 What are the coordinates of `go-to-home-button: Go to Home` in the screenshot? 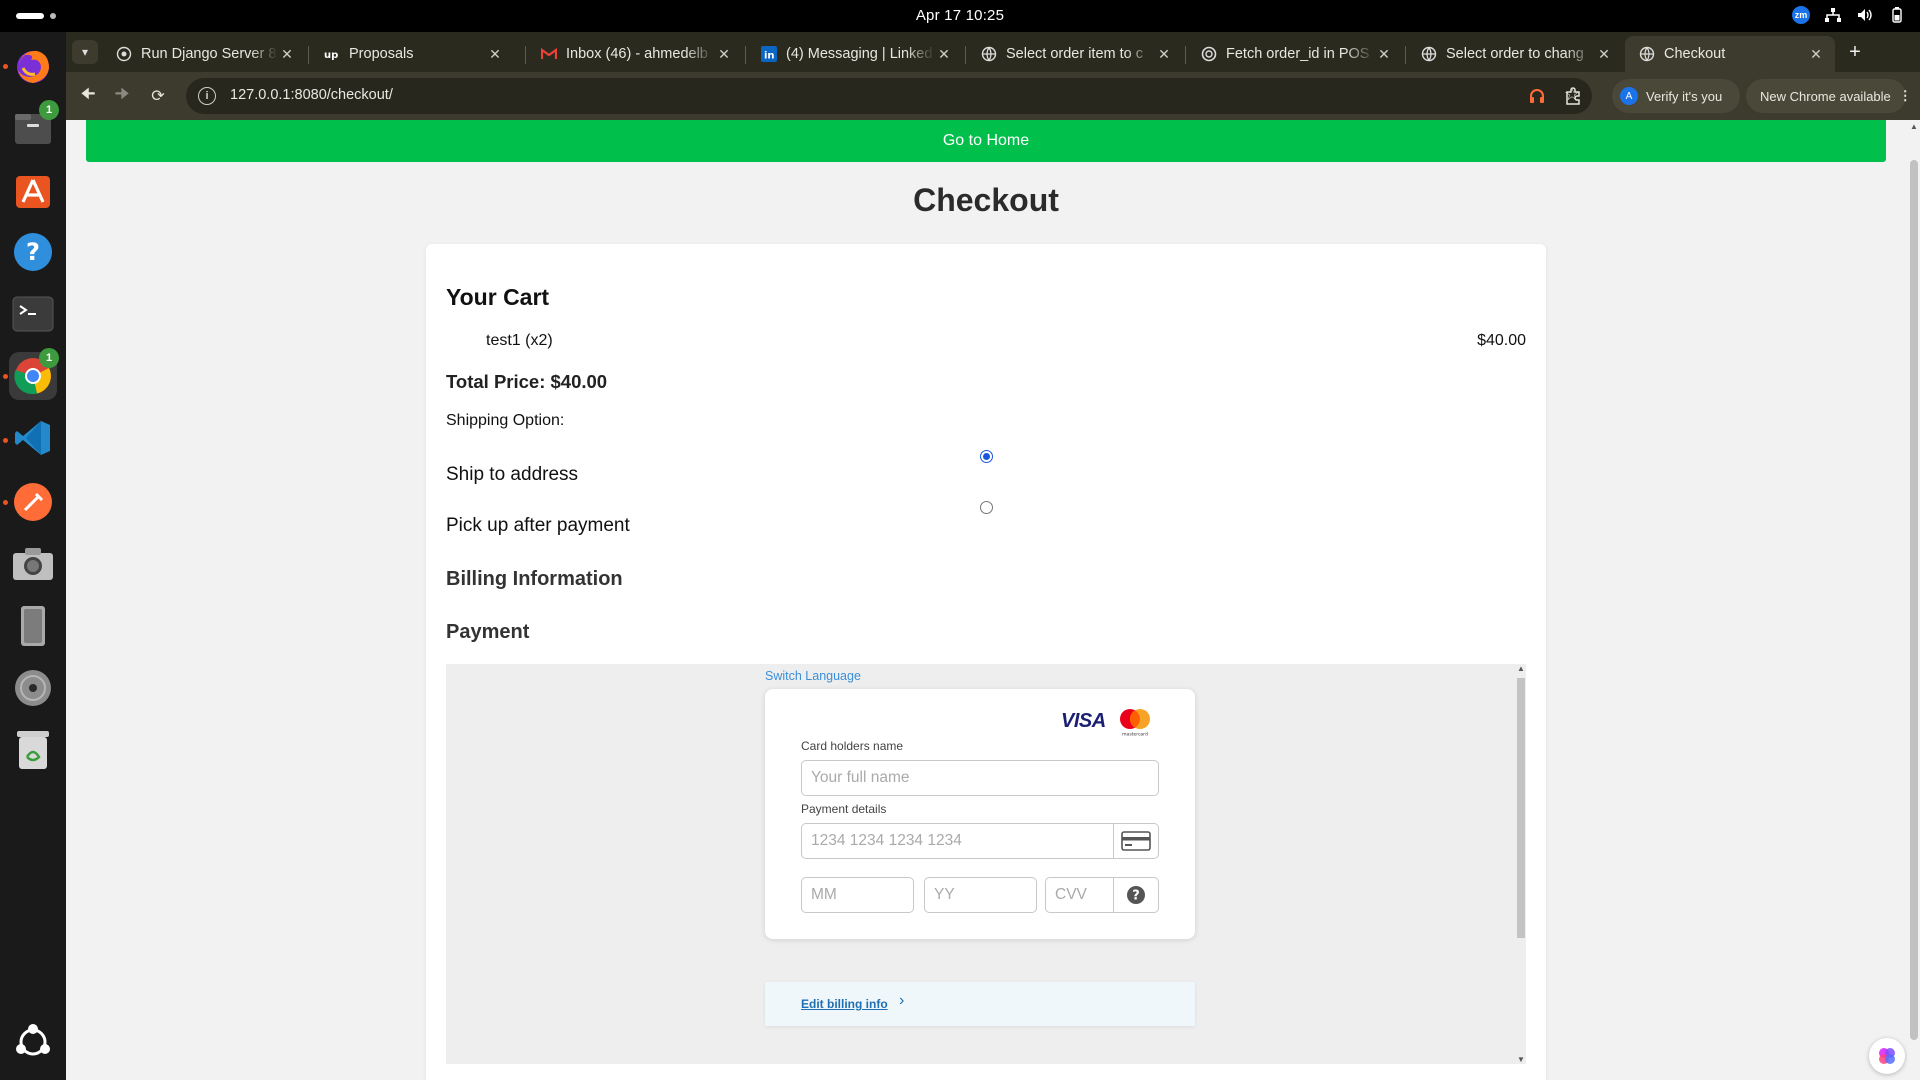 It's located at (986, 141).